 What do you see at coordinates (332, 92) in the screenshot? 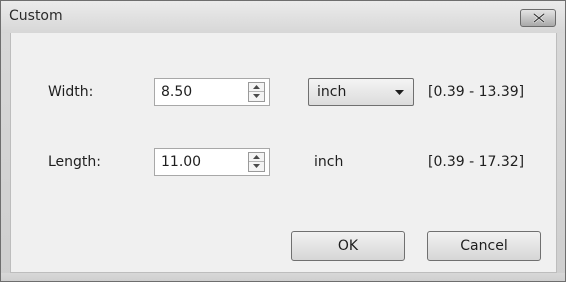
I see `unit-dropdown-value: inch` at bounding box center [332, 92].